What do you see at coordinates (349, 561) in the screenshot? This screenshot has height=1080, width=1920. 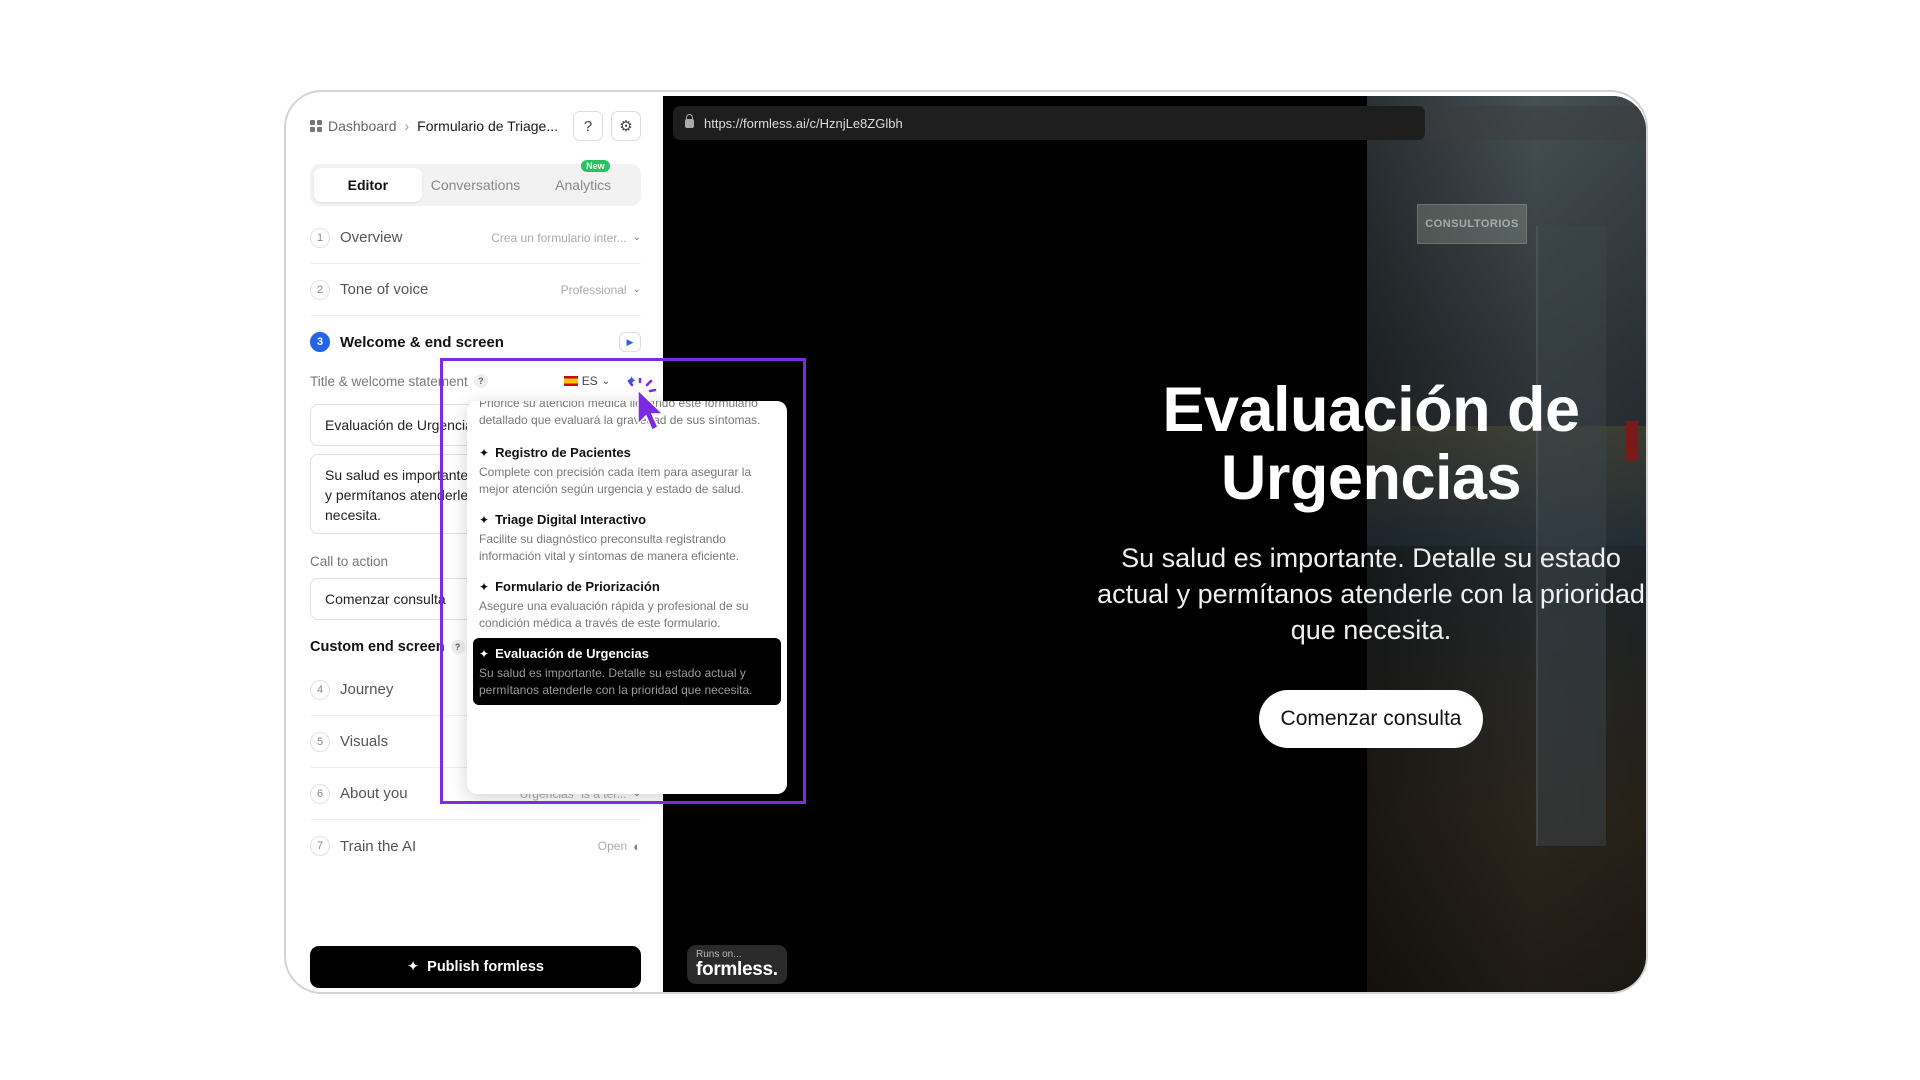 I see `field-label: Call to action` at bounding box center [349, 561].